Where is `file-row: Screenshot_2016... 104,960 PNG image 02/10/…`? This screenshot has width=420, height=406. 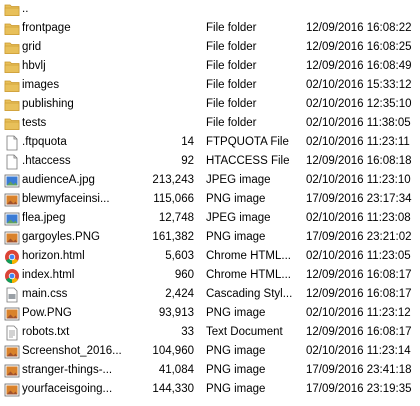 file-row: Screenshot_2016... 104,960 PNG image 02/10/… is located at coordinates (210, 352).